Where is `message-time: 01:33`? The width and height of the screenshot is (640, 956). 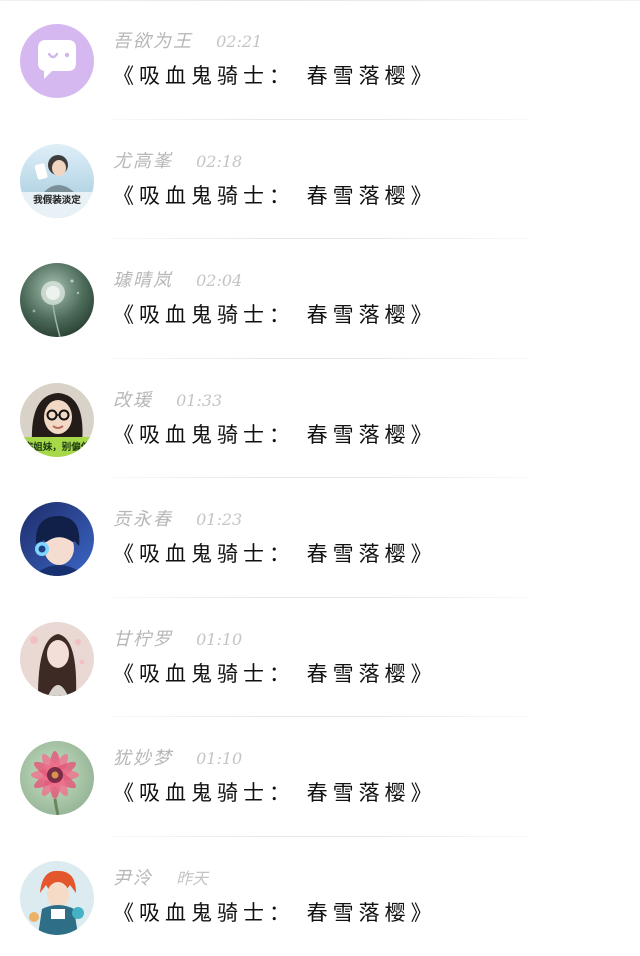 message-time: 01:33 is located at coordinates (199, 400).